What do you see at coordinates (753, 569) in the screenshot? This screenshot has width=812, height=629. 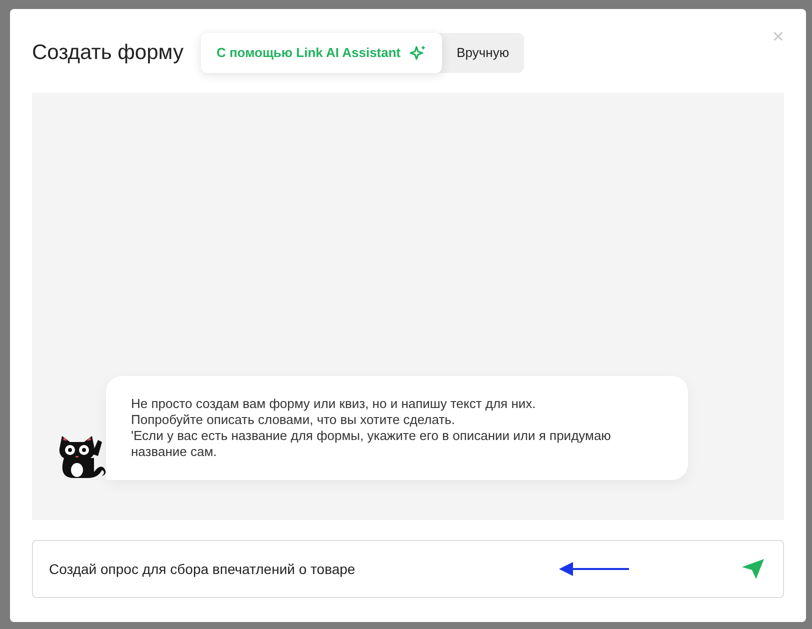 I see `send-icon` at bounding box center [753, 569].